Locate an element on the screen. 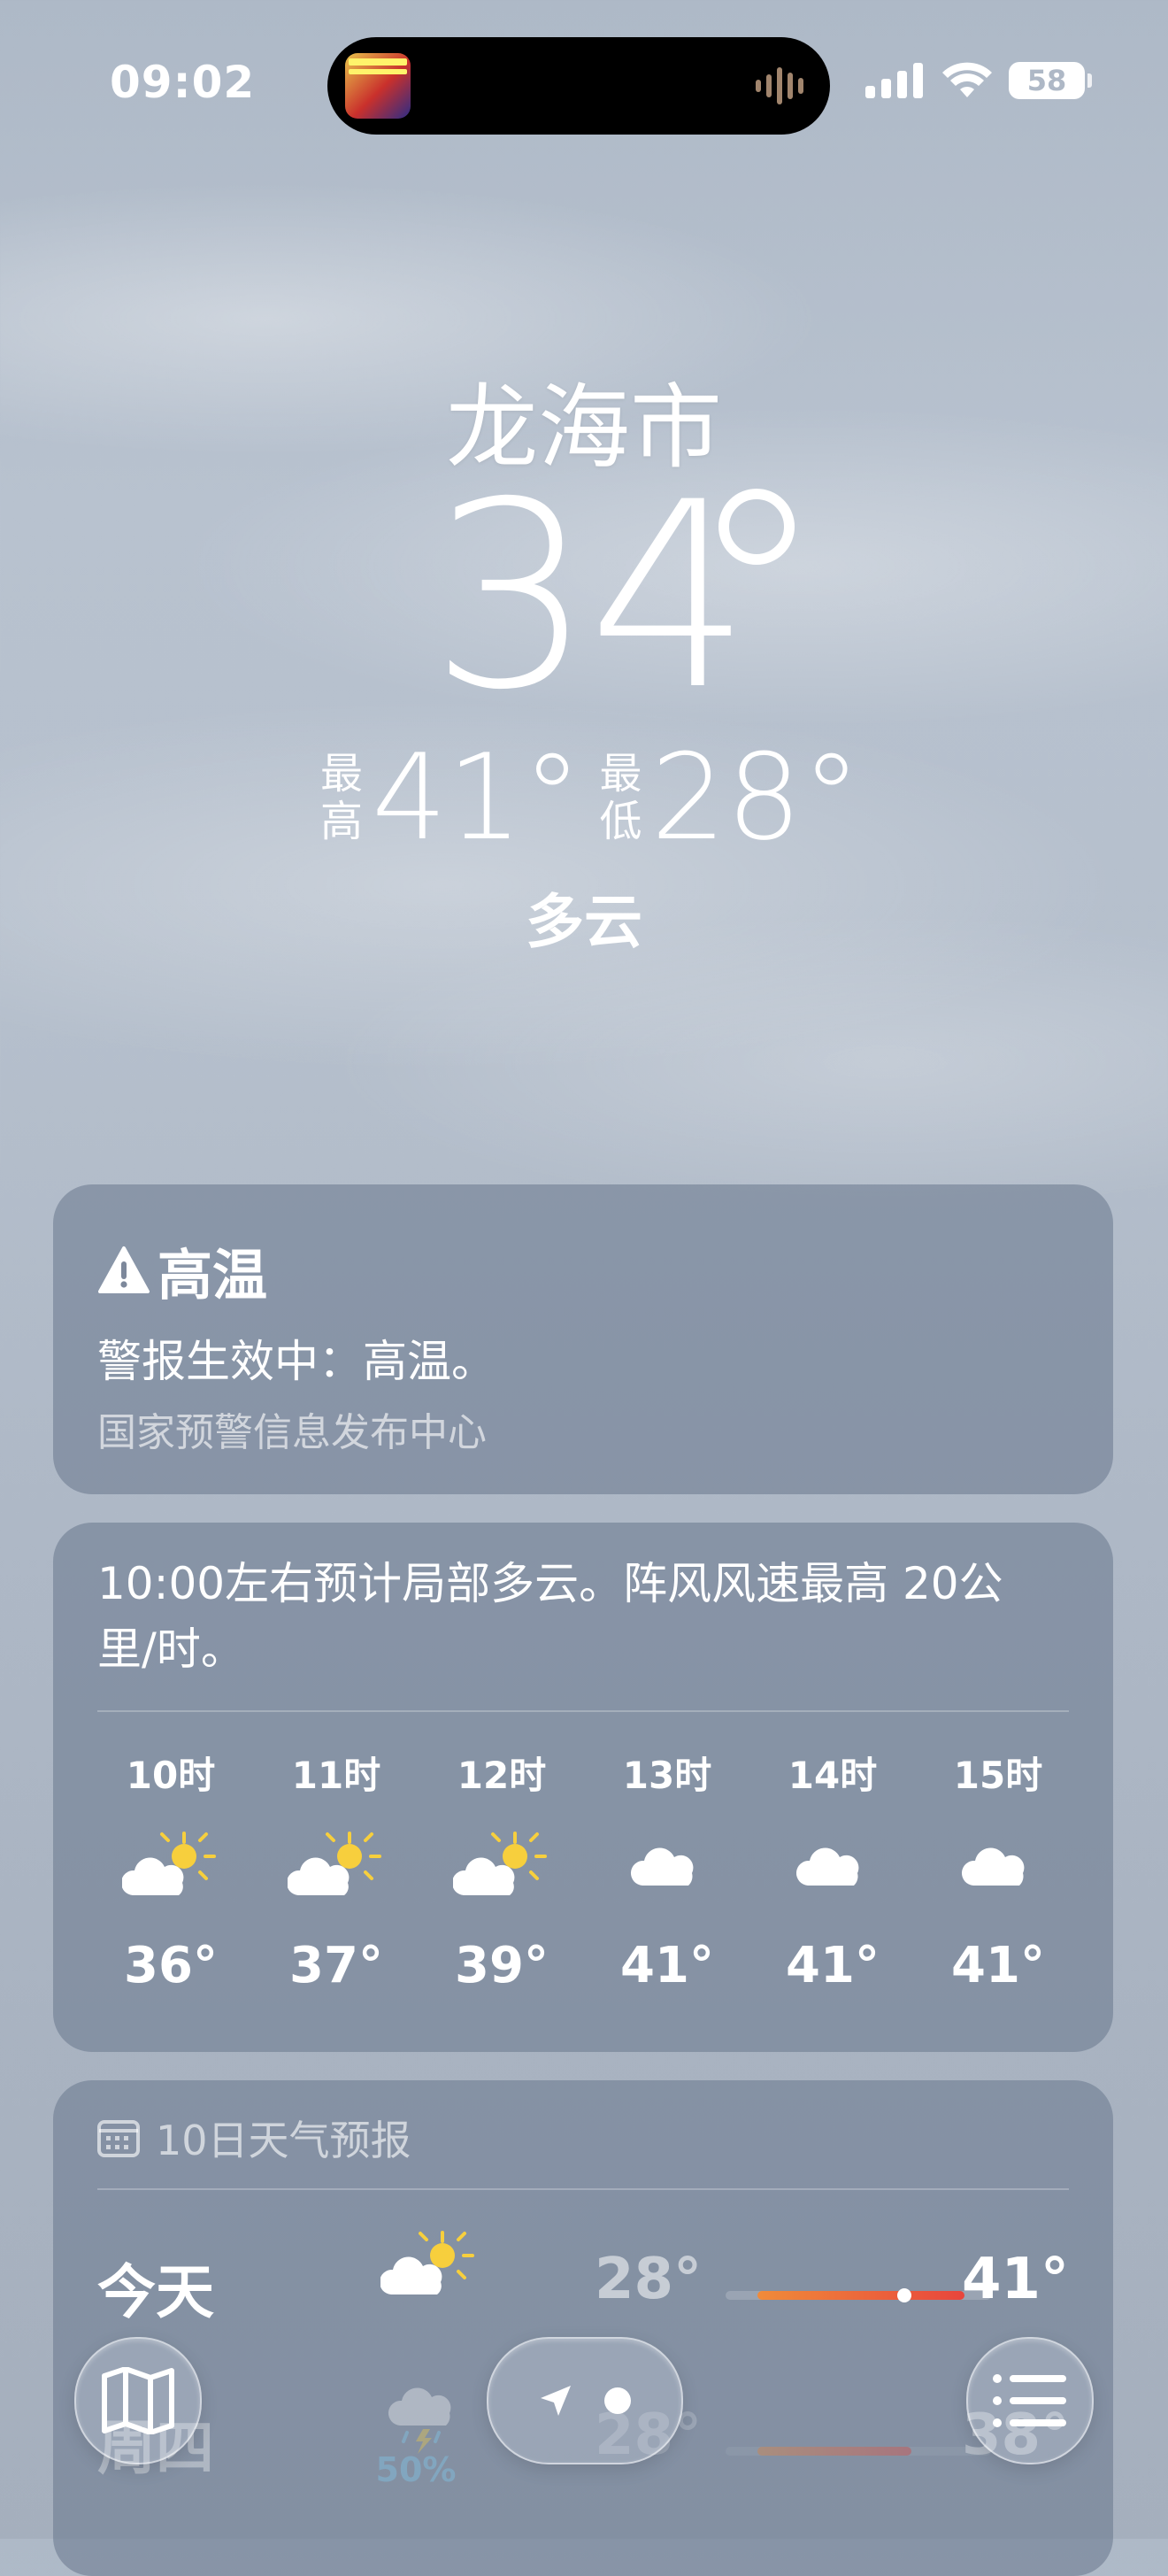 This screenshot has height=2576, width=1168. hour-column: 12时 39° is located at coordinates (502, 1870).